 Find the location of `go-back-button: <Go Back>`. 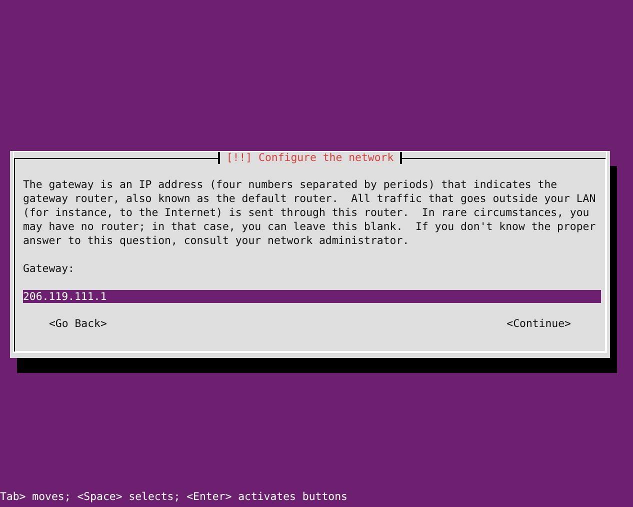

go-back-button: <Go Back> is located at coordinates (78, 323).